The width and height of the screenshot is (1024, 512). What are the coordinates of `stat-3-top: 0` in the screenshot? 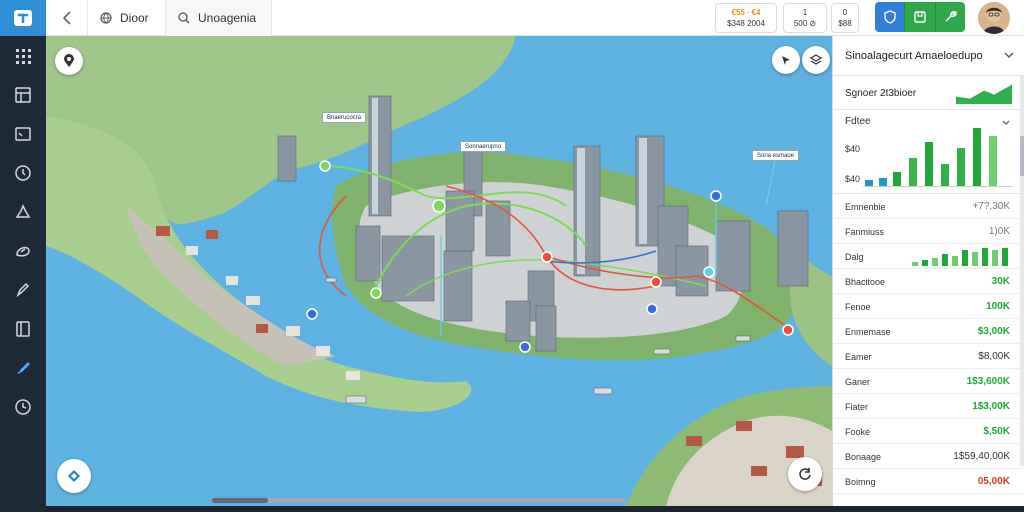 It's located at (845, 12).